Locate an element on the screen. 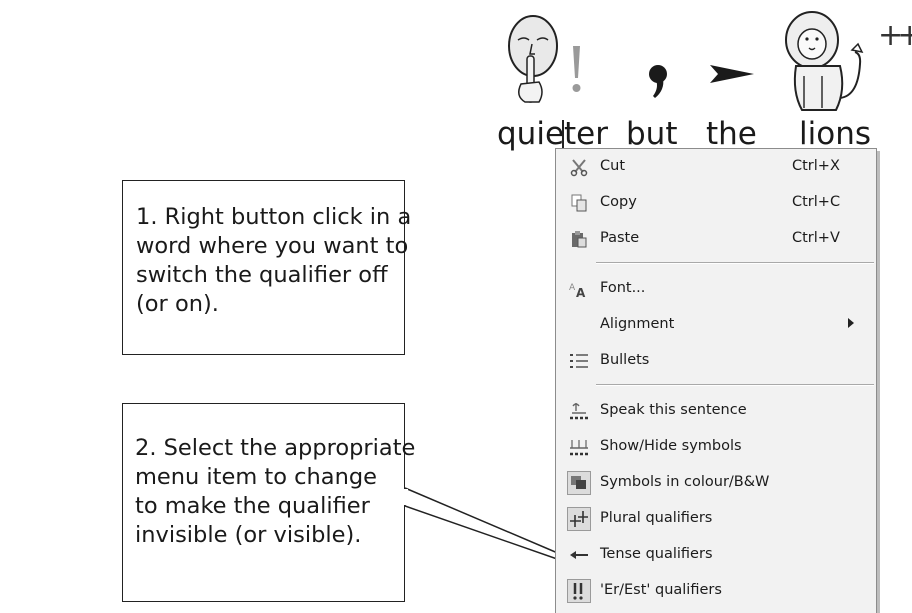 This screenshot has width=912, height=613. menu-item-cut: Cut Ctrl+X is located at coordinates (716, 167).